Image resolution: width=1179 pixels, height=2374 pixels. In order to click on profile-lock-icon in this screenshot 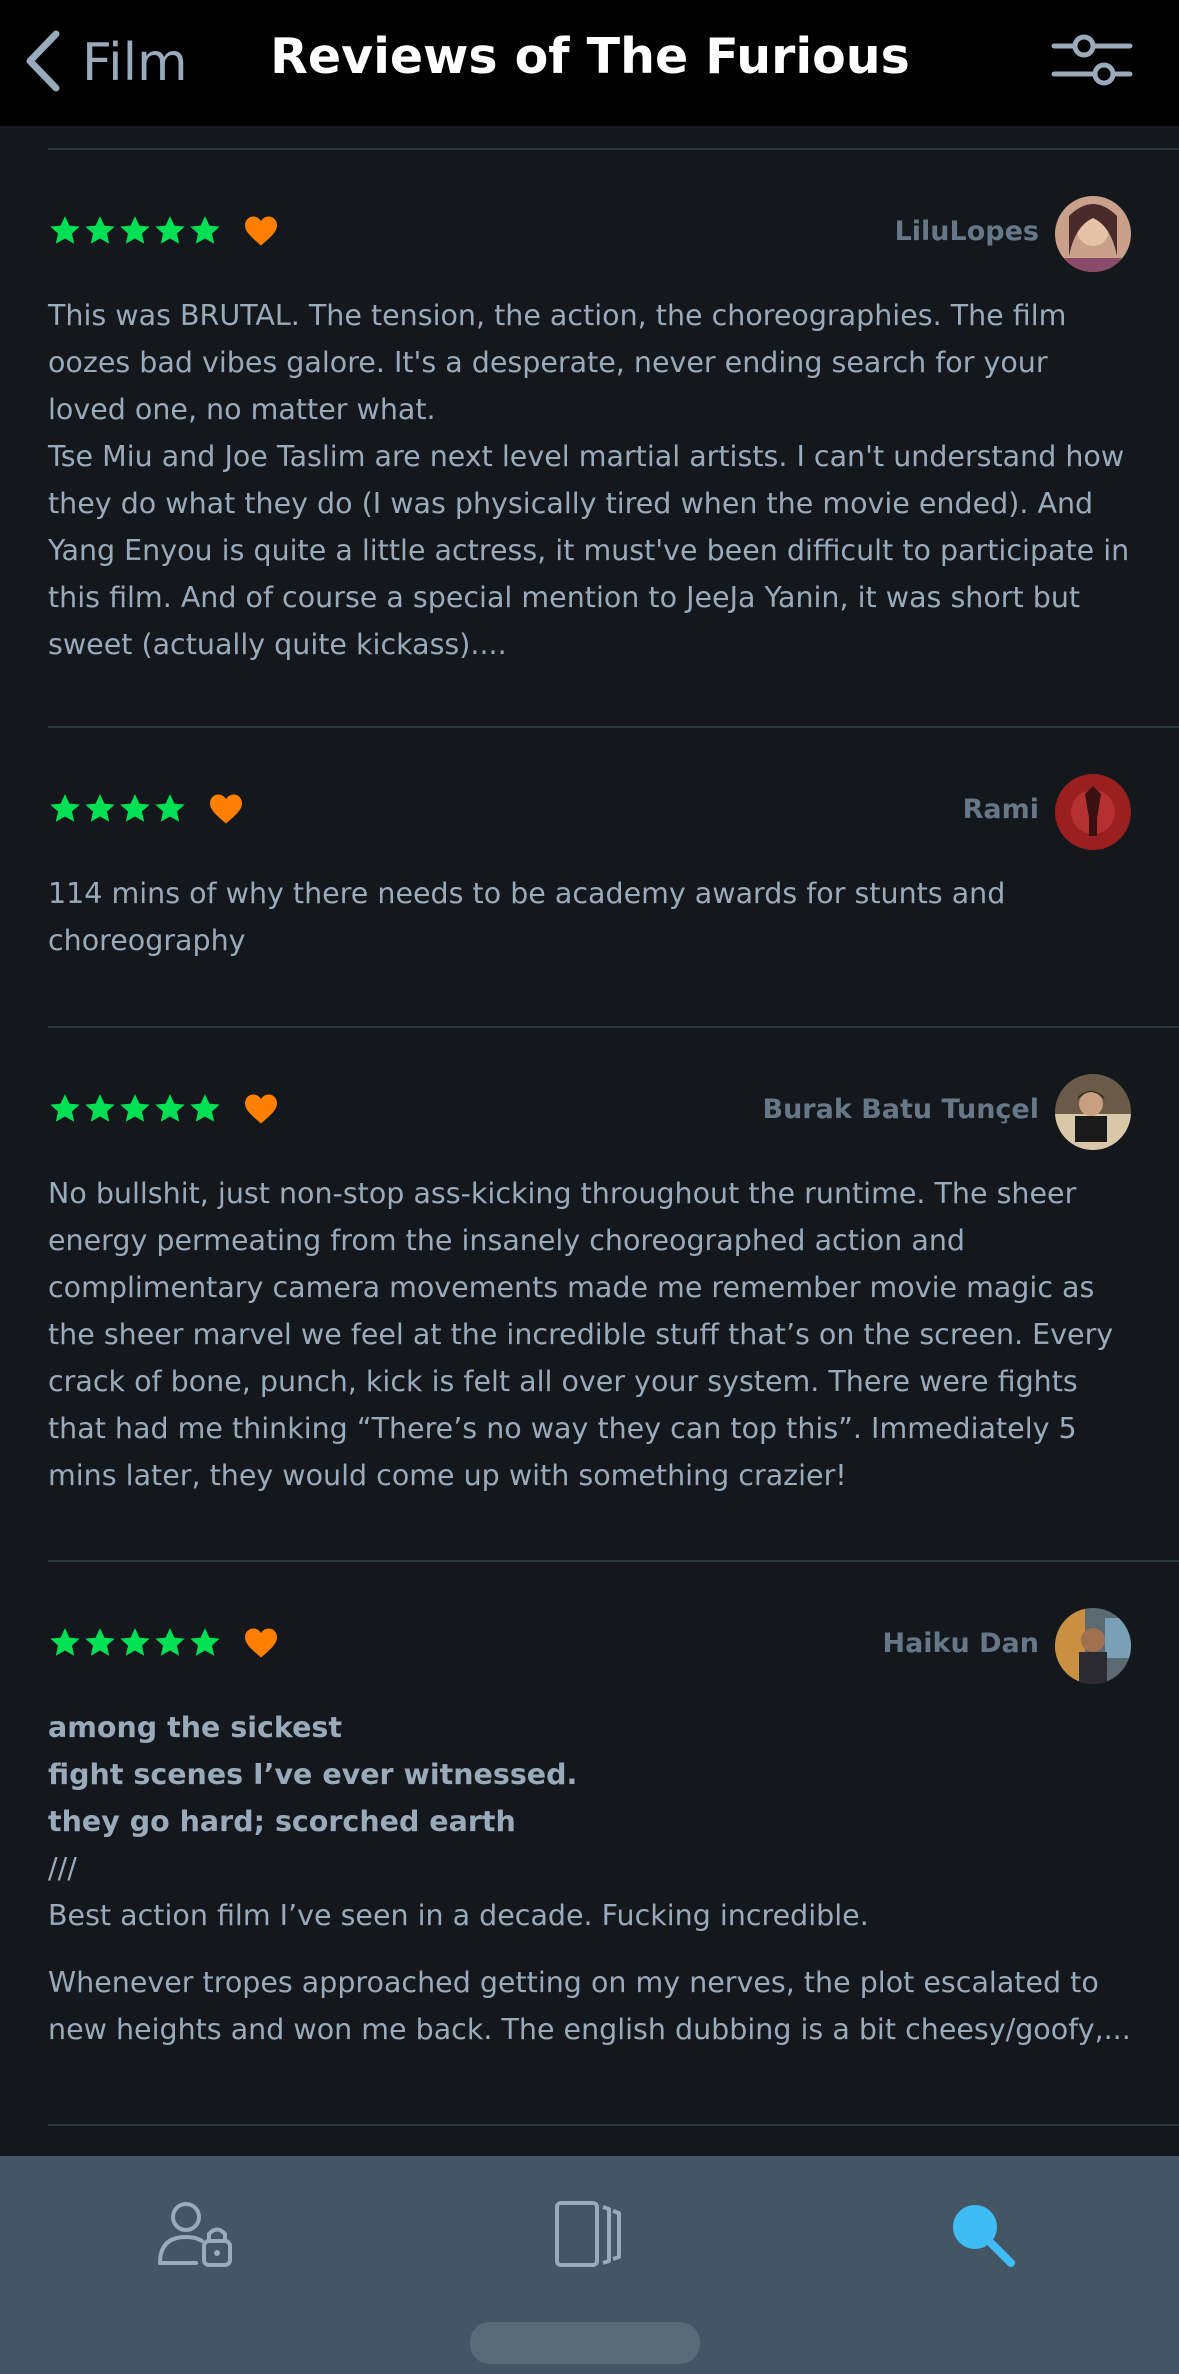, I will do `click(196, 2236)`.